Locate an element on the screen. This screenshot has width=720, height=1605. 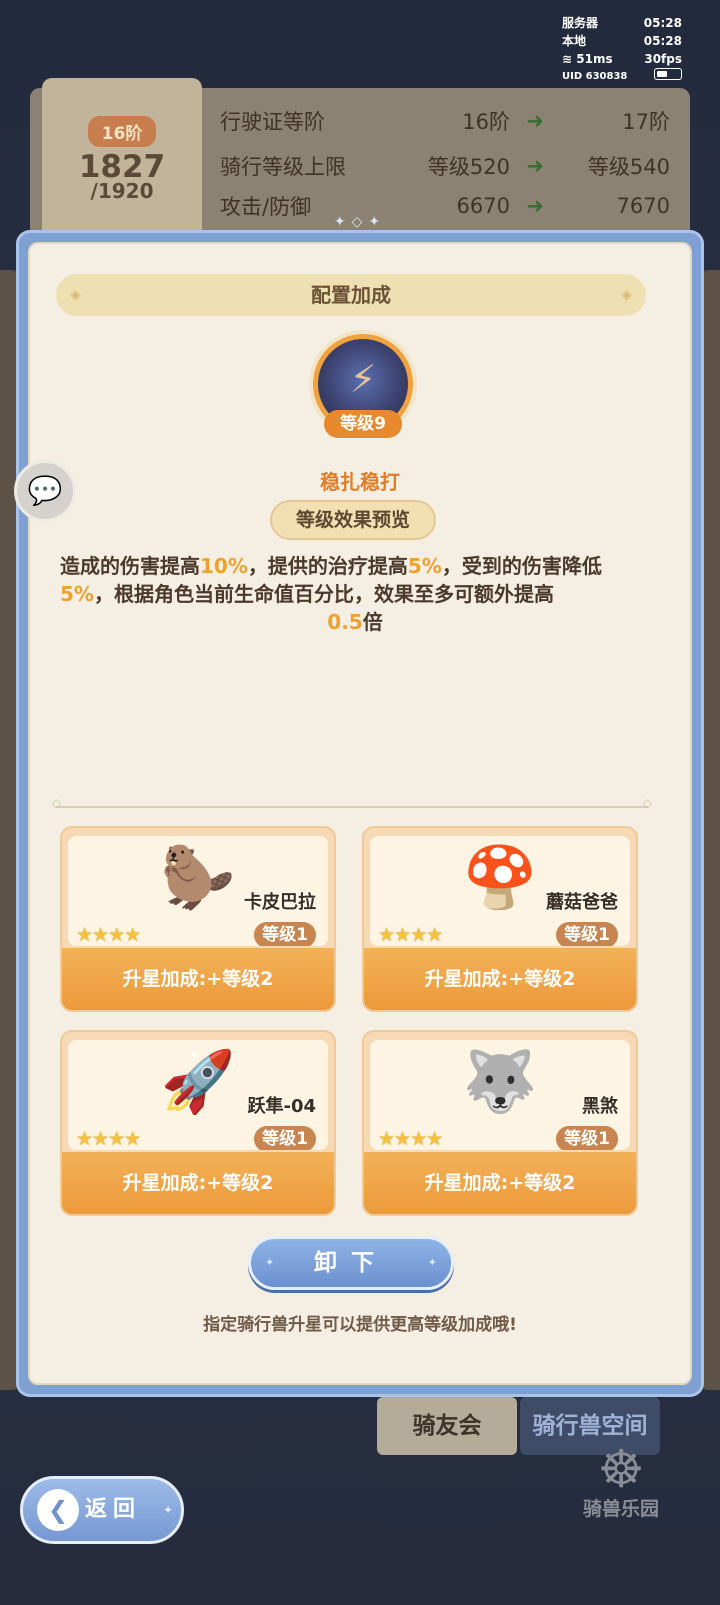
back-label: 返回 is located at coordinates (113, 1509).